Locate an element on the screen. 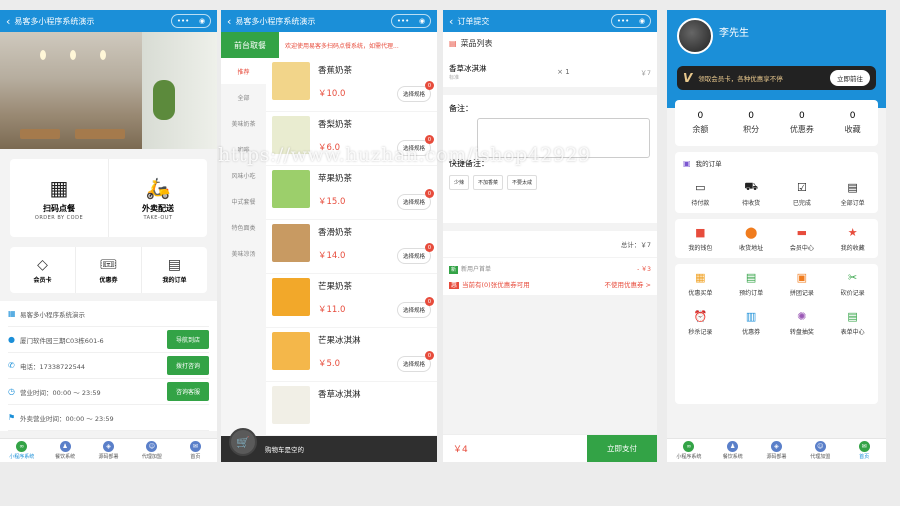 The height and width of the screenshot is (506, 900). my-orders-button: ▤ 我的订单 is located at coordinates (174, 270).